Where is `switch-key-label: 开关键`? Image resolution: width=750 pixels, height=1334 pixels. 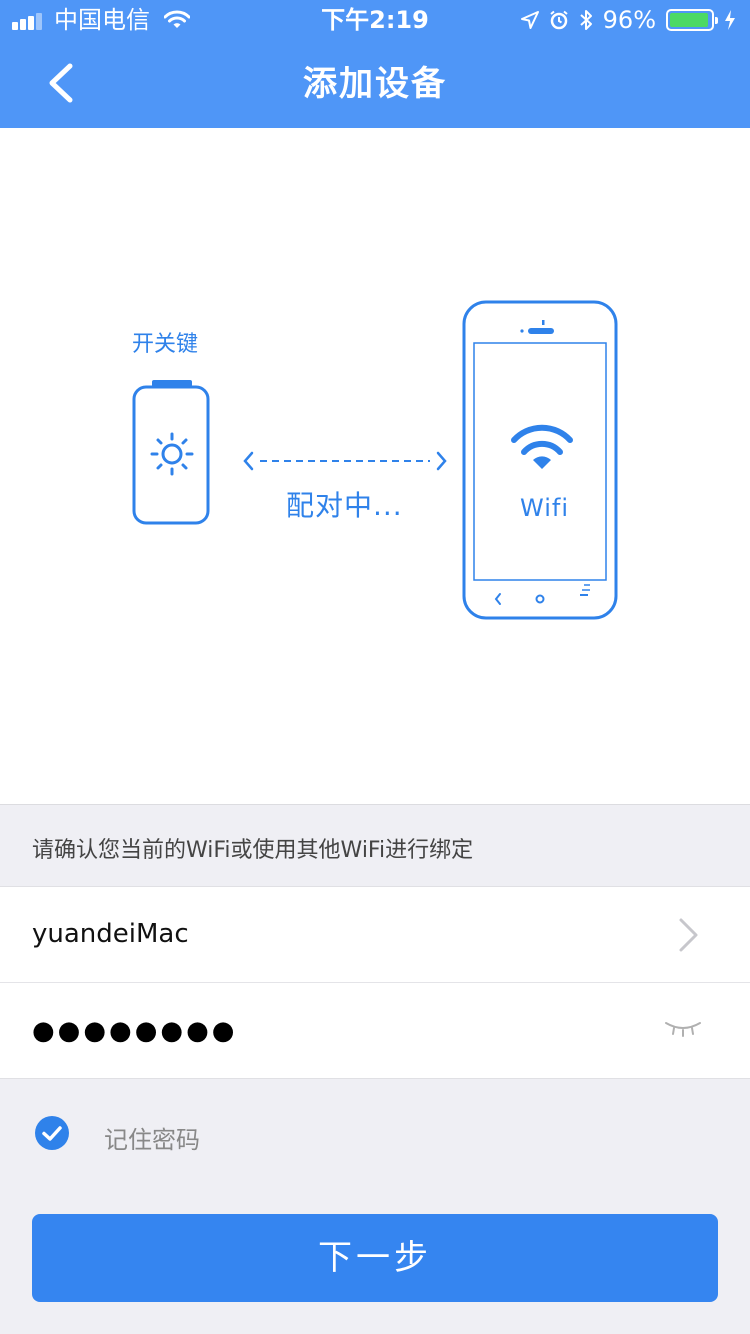
switch-key-label: 开关键 is located at coordinates (165, 344).